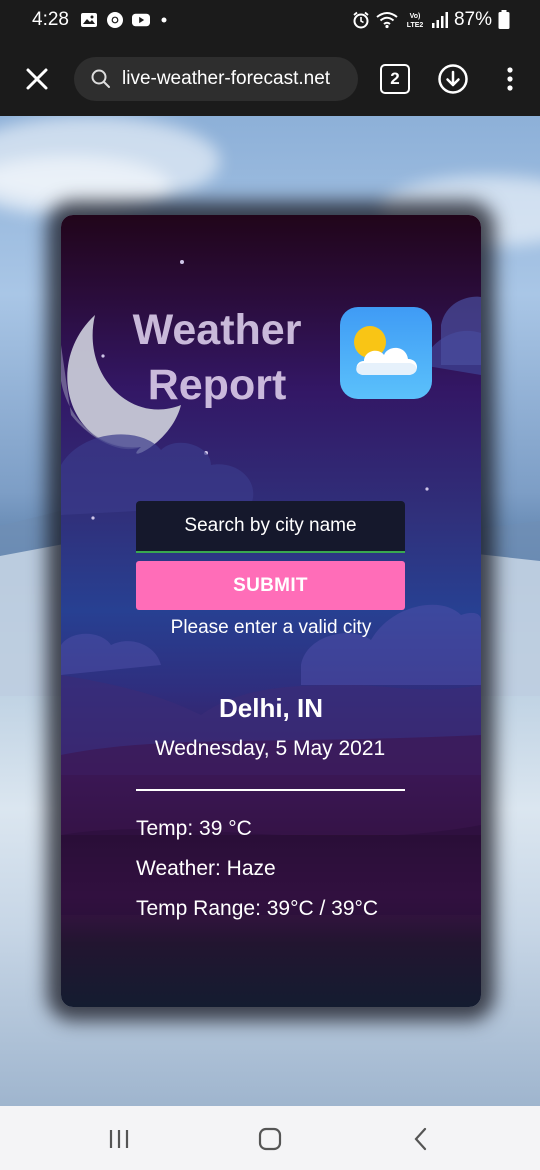 The image size is (540, 1170). What do you see at coordinates (453, 79) in the screenshot?
I see `download-icon` at bounding box center [453, 79].